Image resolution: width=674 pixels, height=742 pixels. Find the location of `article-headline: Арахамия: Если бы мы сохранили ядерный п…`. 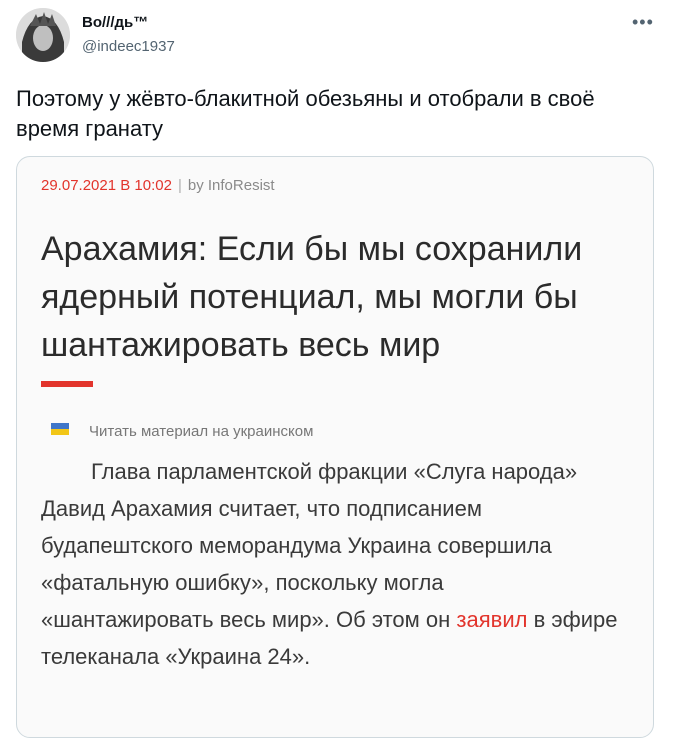

article-headline: Арахамия: Если бы мы сохранили ядерный п… is located at coordinates (312, 297).